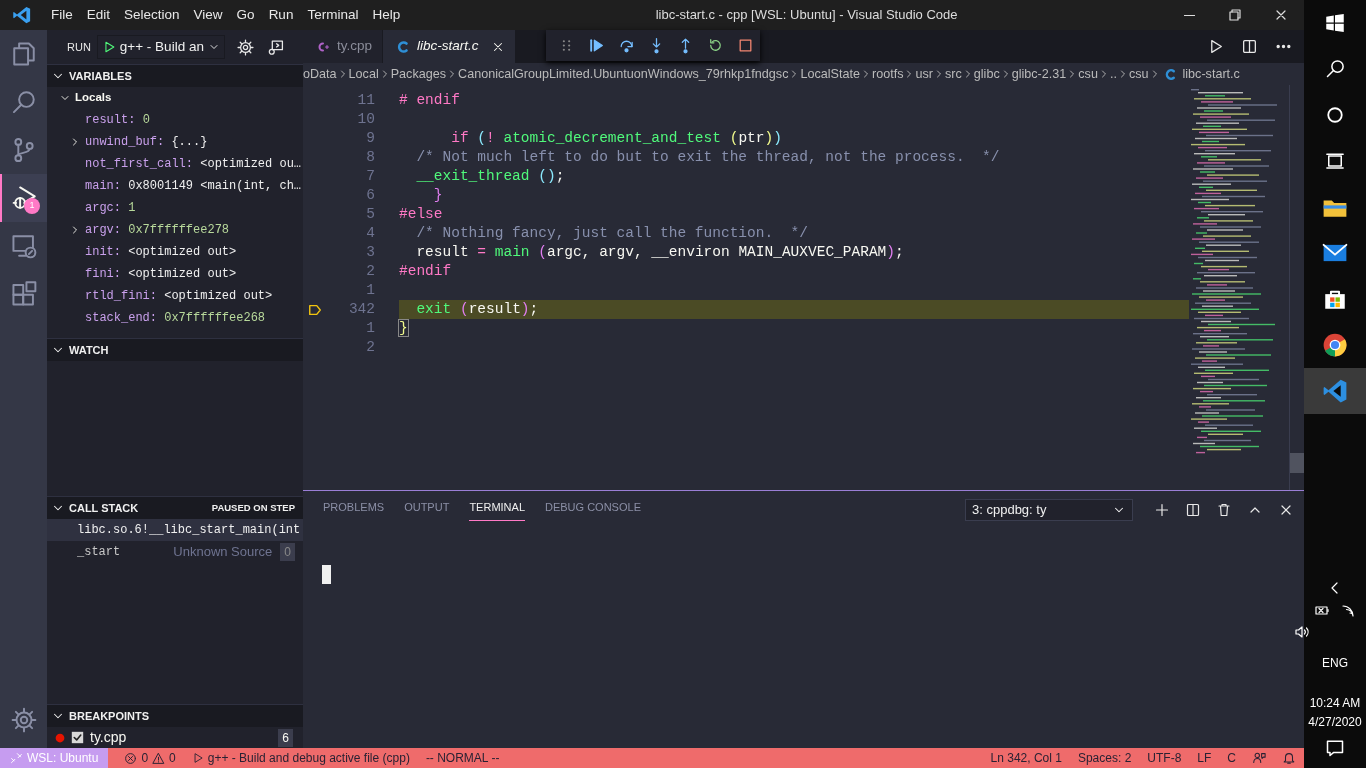 The width and height of the screenshot is (1366, 768). I want to click on vim-mode: -- NORMAL --, so click(462, 758).